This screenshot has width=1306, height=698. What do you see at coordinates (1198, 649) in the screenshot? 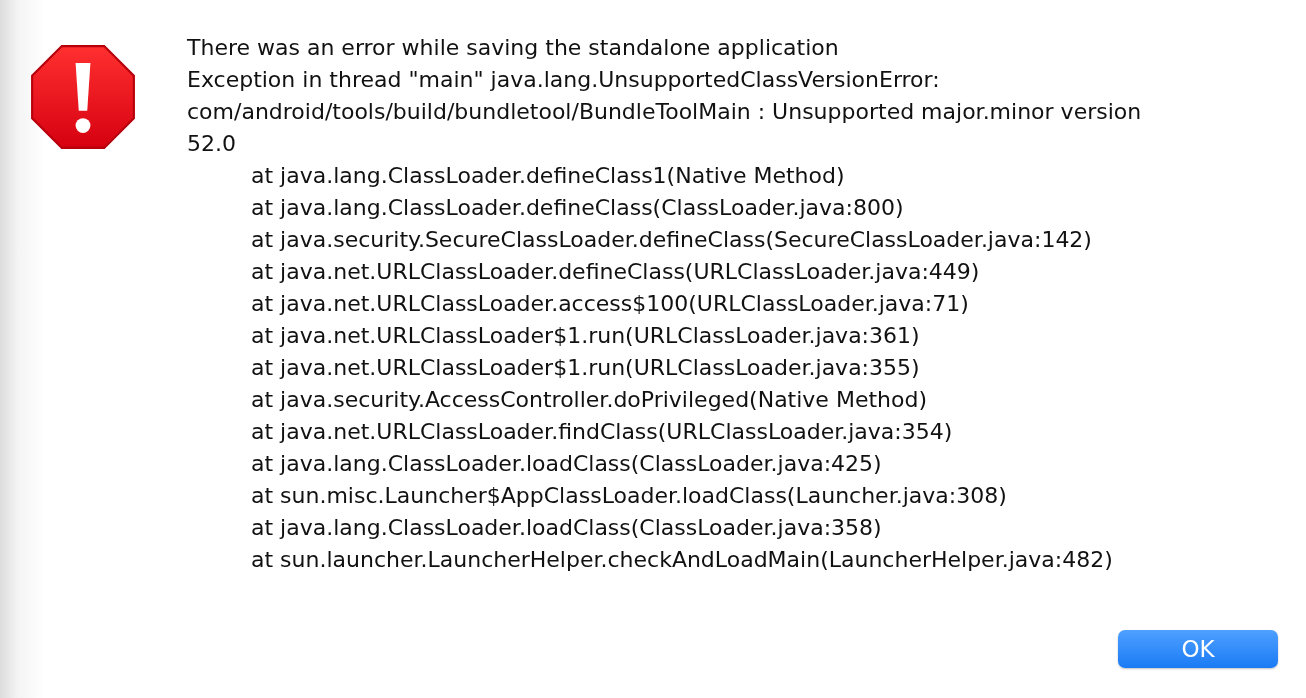
I see `ok-button: OK` at bounding box center [1198, 649].